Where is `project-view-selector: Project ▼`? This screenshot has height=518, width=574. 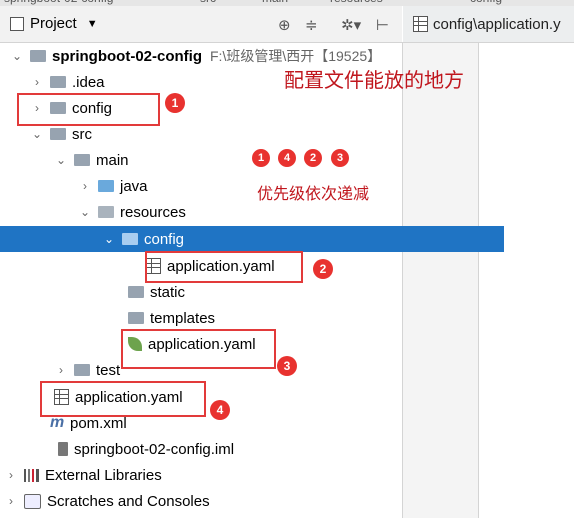 project-view-selector: Project ▼ is located at coordinates (54, 23).